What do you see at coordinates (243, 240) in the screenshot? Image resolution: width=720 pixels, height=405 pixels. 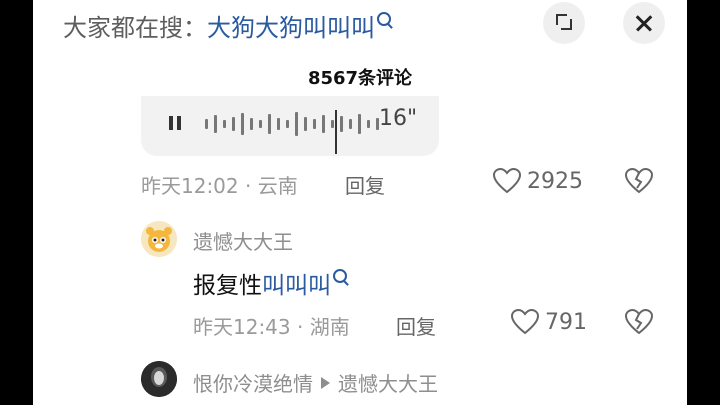 I see `comment-username: 遗憾大大王` at bounding box center [243, 240].